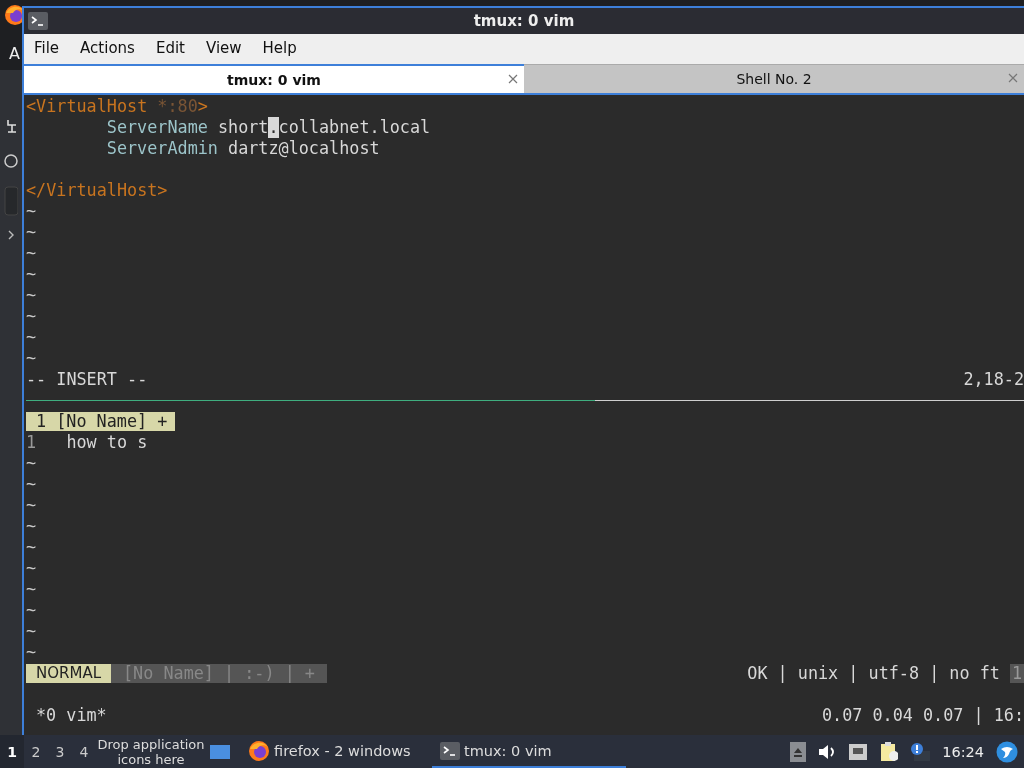 The height and width of the screenshot is (768, 1024). Describe the element at coordinates (304, 148) in the screenshot. I see `code-text: dartz@localhost` at that location.